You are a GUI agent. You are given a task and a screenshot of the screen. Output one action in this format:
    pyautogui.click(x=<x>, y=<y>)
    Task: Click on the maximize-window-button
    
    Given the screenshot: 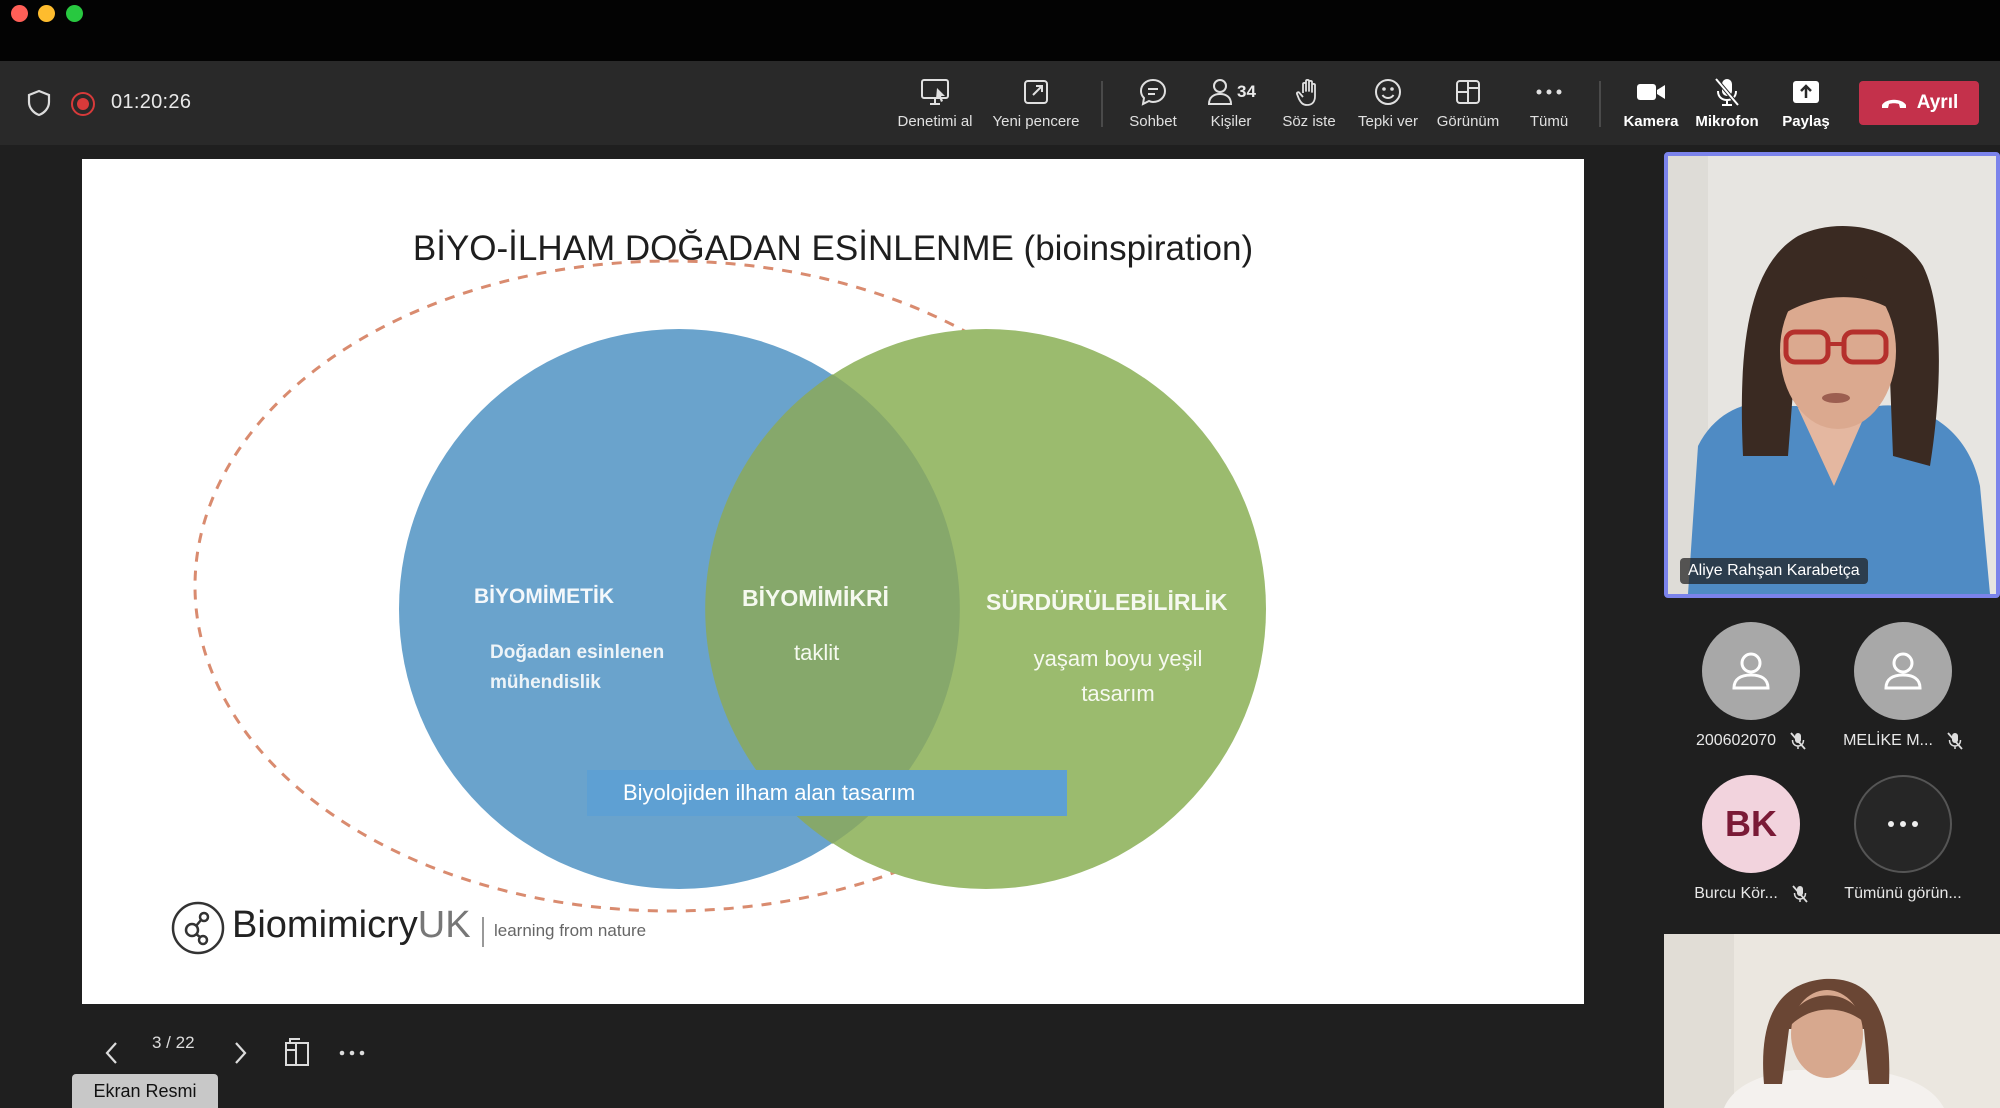 What is the action you would take?
    pyautogui.click(x=74, y=13)
    